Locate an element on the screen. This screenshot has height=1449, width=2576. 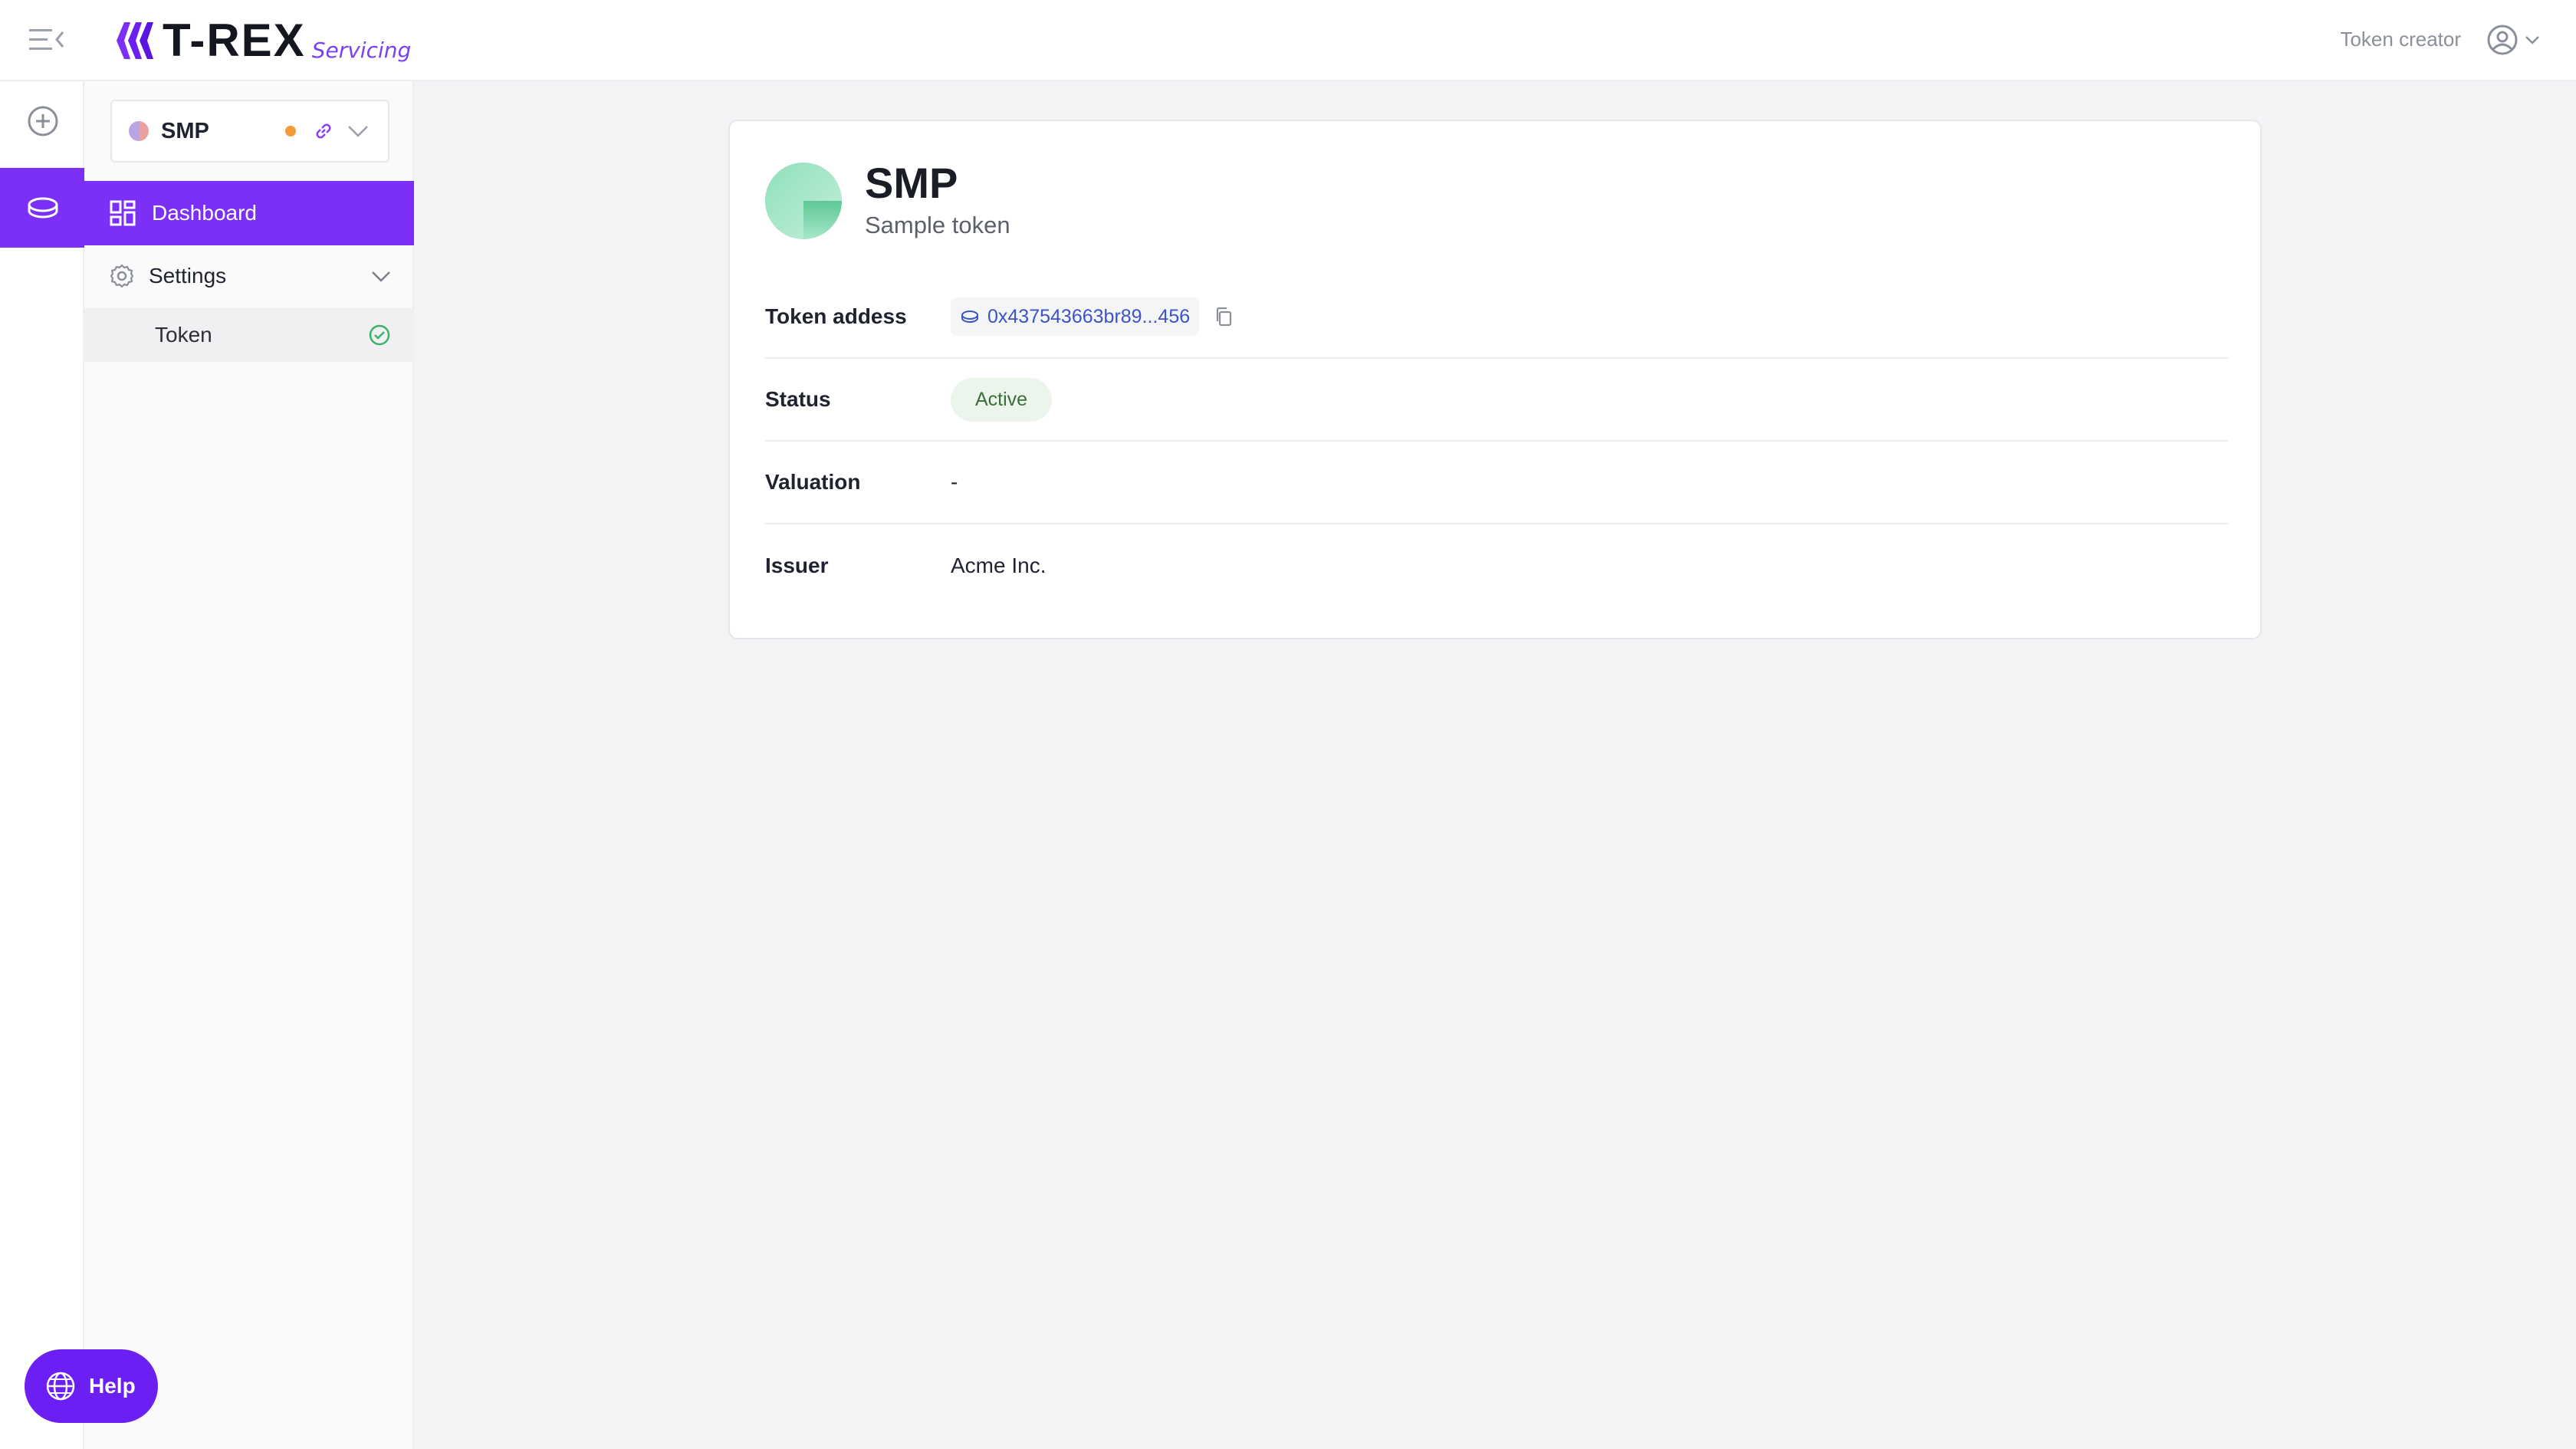
row-token-address: Token addess 0x437543663br89...456 is located at coordinates (1497, 317).